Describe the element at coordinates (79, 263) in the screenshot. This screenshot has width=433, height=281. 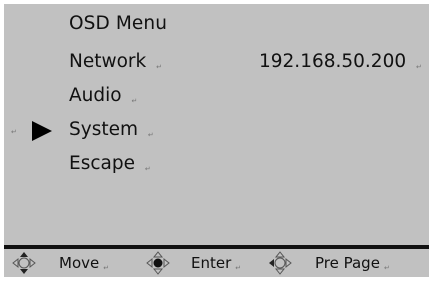
I see `move-label: Move` at that location.